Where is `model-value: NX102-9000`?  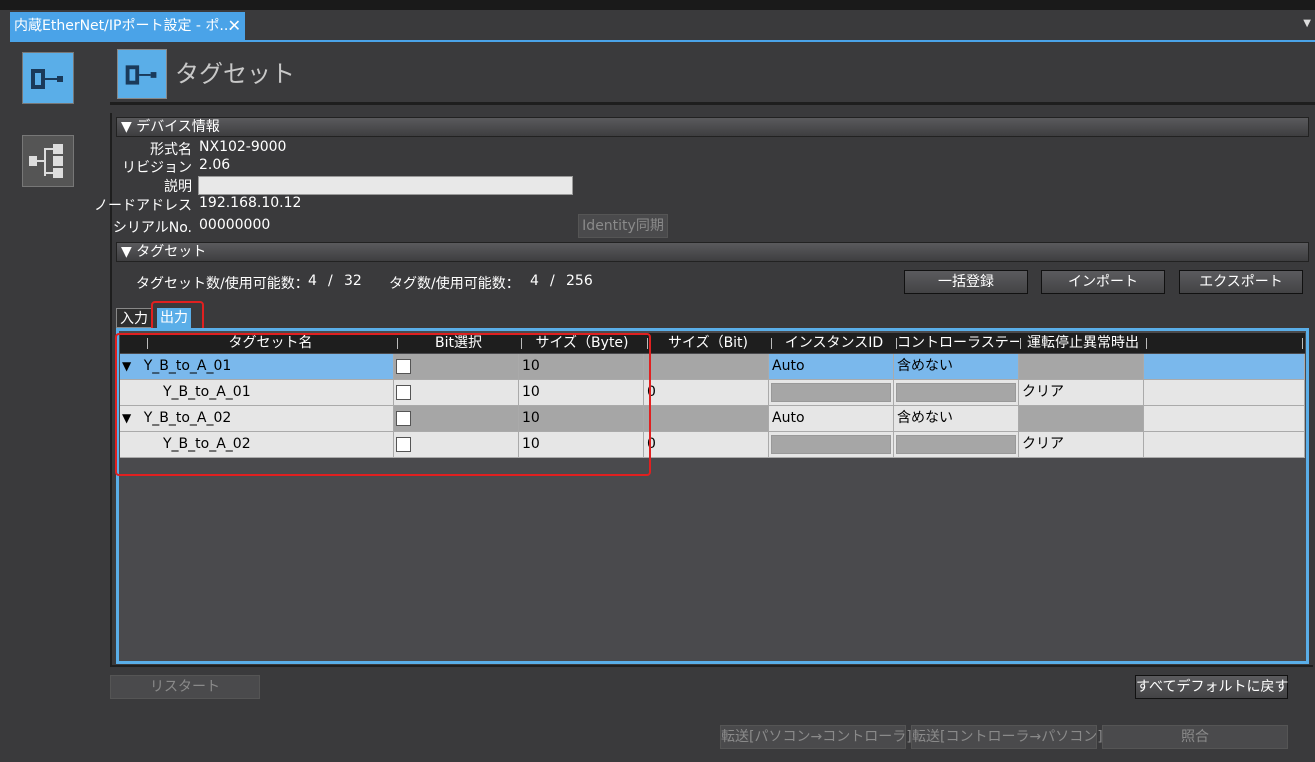
model-value: NX102-9000 is located at coordinates (243, 147).